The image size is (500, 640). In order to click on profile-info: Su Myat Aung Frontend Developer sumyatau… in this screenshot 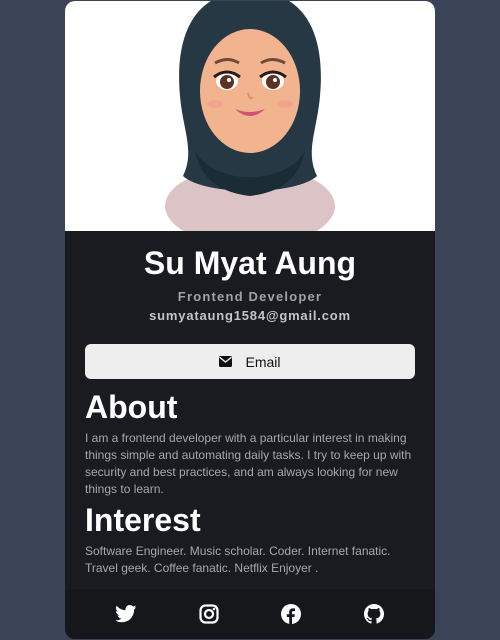, I will do `click(250, 277)`.